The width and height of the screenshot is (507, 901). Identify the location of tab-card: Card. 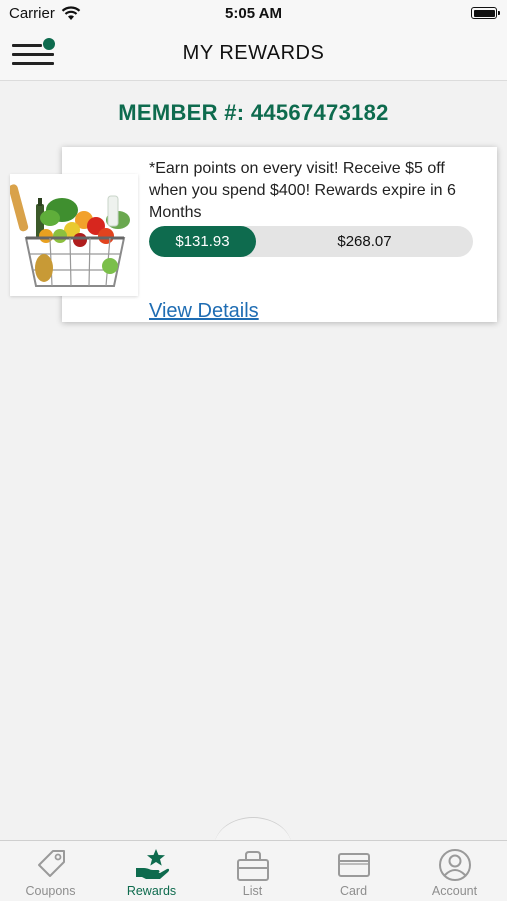
(353, 871).